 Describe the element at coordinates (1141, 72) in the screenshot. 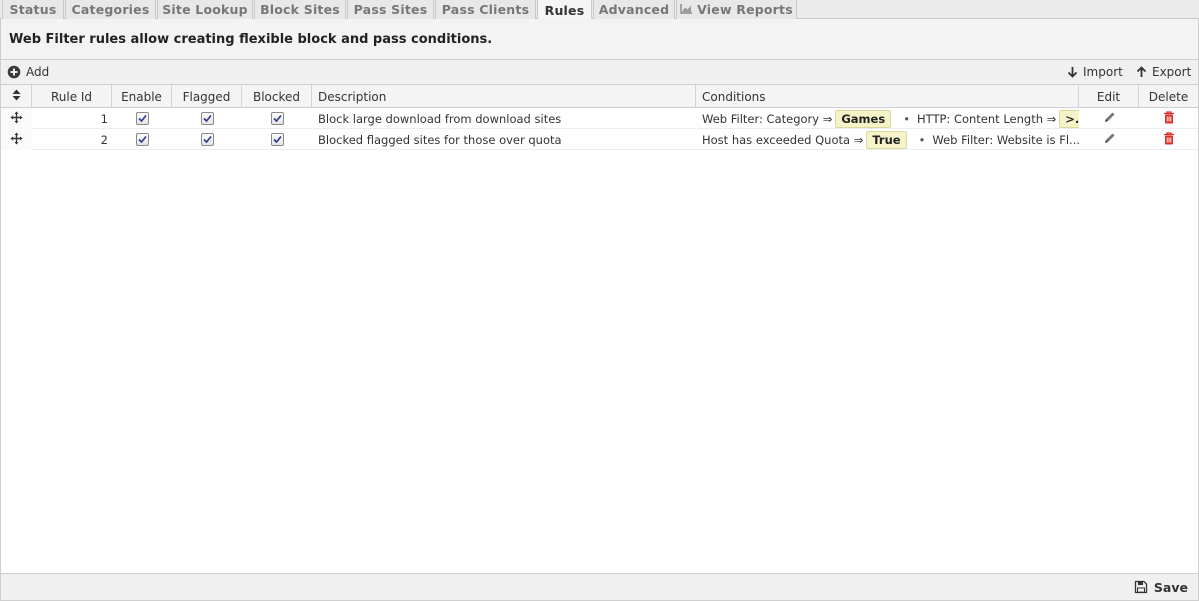

I see `arrow-up-icon` at that location.